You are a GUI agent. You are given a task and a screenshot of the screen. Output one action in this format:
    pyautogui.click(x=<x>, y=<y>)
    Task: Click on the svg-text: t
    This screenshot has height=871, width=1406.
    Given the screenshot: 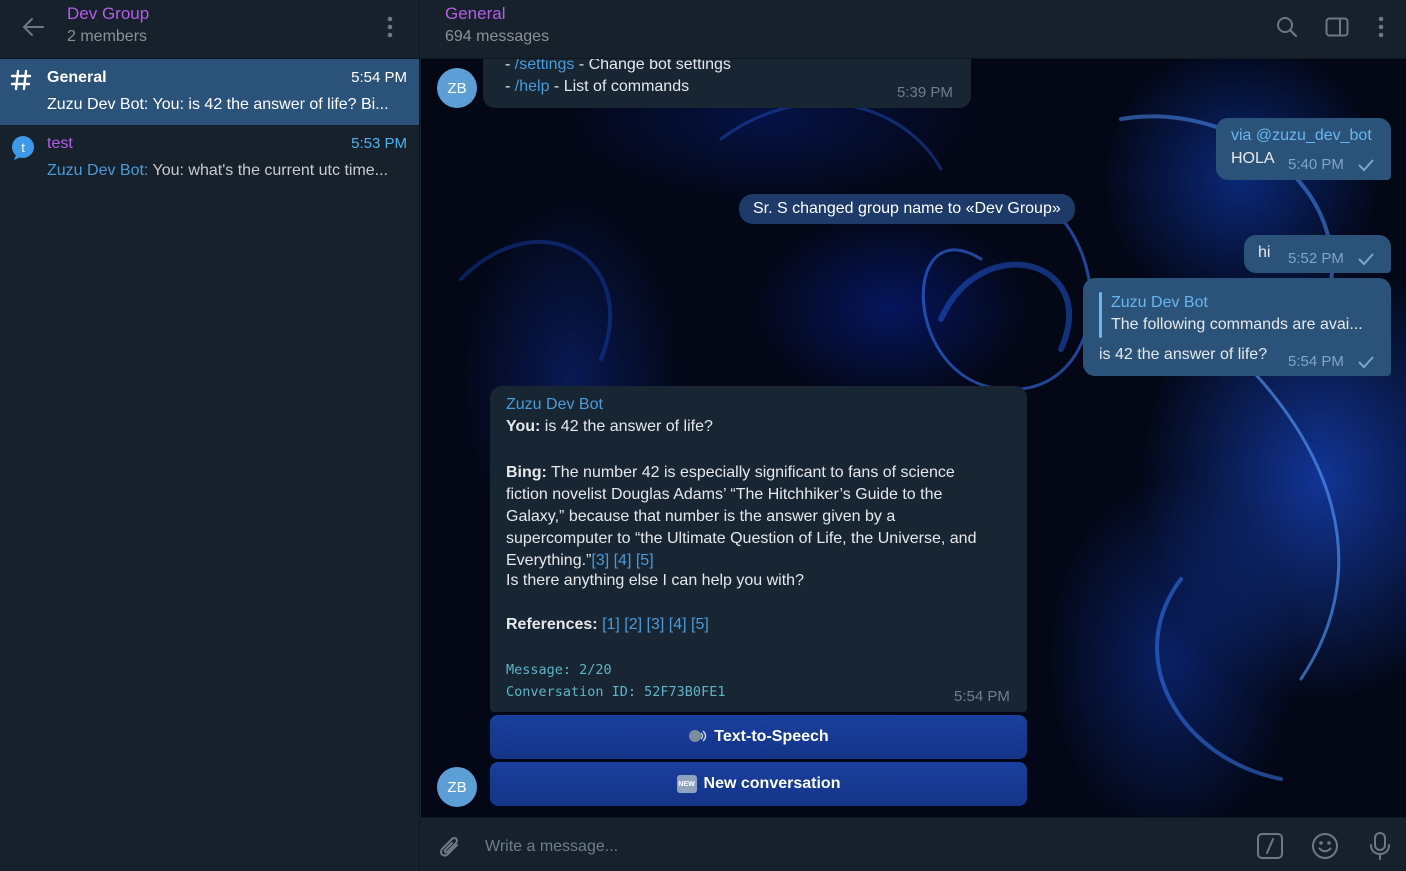 What is the action you would take?
    pyautogui.click(x=23, y=147)
    